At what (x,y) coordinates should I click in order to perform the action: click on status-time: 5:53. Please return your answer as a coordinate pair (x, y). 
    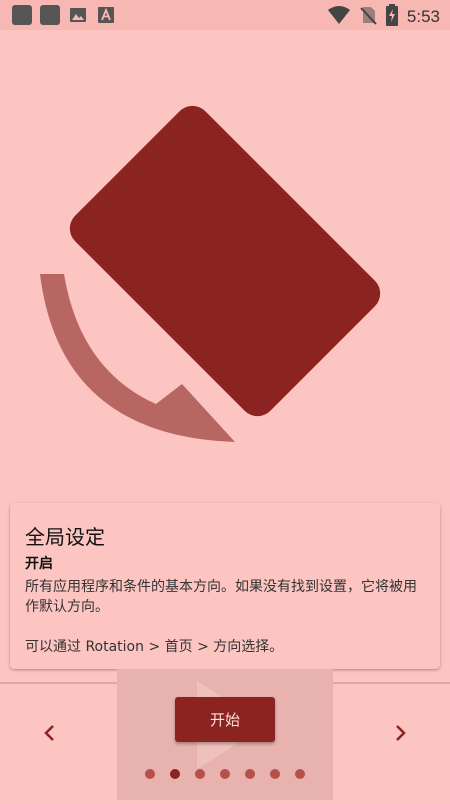
    Looking at the image, I should click on (423, 16).